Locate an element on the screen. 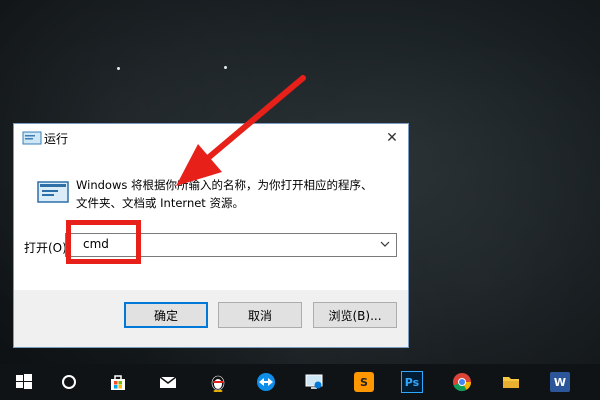 Image resolution: width=600 pixels, height=400 pixels. photoshop-icon: Ps is located at coordinates (412, 382).